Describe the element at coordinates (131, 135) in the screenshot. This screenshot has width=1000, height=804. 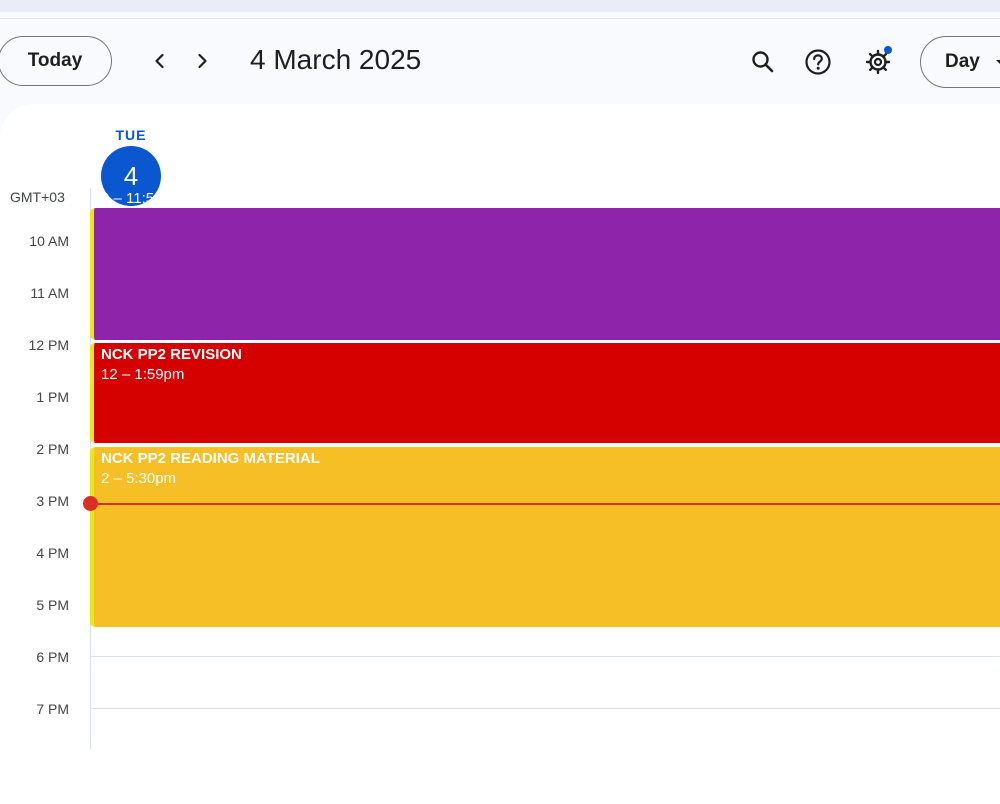
I see `day-of-week-label: TUE` at that location.